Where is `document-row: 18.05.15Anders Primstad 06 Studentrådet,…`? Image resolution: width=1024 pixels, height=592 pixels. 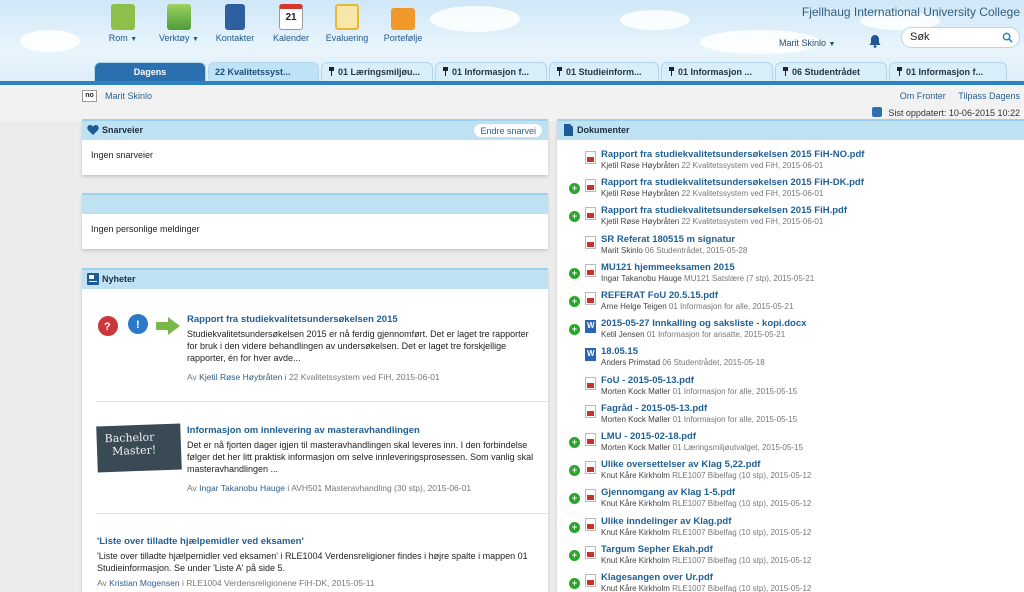
document-row: 18.05.15Anders Primstad 06 Studentrådet,… is located at coordinates (790, 358).